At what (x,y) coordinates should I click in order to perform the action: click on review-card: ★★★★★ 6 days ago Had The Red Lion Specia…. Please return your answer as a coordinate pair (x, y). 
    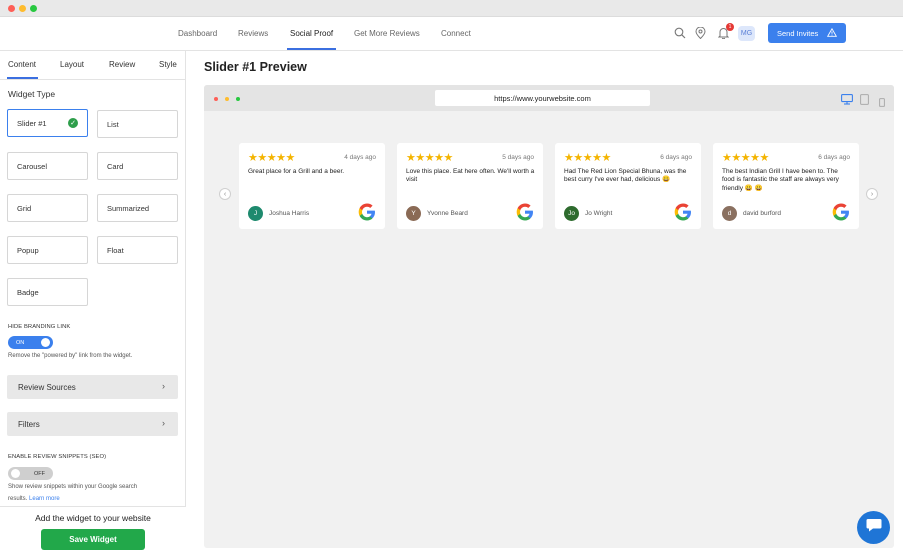
    Looking at the image, I should click on (628, 186).